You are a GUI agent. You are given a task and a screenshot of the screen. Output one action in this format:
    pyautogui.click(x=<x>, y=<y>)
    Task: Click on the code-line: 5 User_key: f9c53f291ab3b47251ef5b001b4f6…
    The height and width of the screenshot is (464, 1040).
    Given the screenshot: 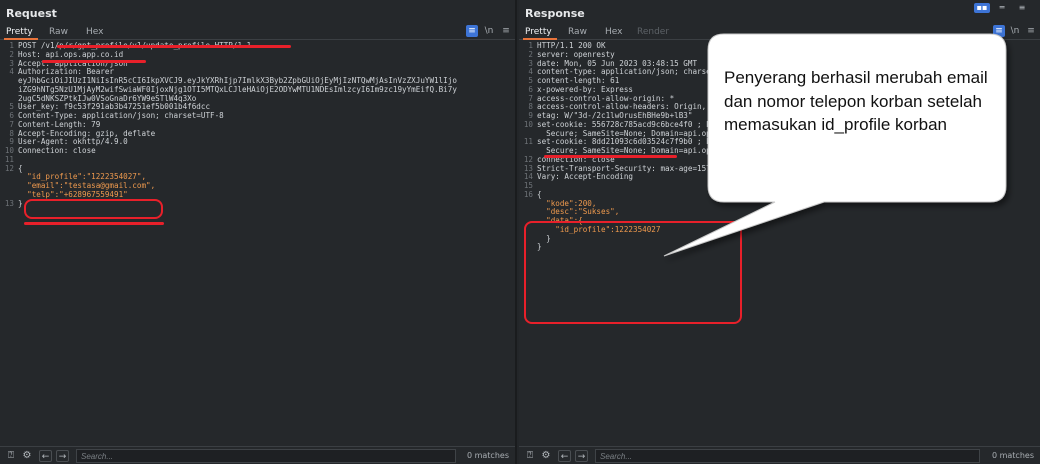 What is the action you would take?
    pyautogui.click(x=257, y=107)
    